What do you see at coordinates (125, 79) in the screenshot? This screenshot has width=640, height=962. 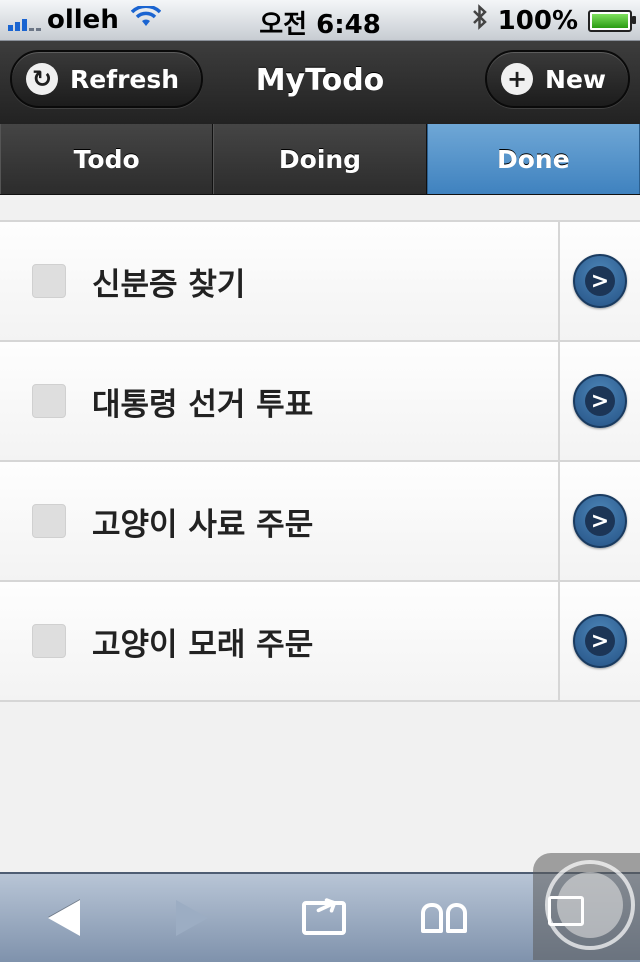 I see `refresh-label: Refresh` at bounding box center [125, 79].